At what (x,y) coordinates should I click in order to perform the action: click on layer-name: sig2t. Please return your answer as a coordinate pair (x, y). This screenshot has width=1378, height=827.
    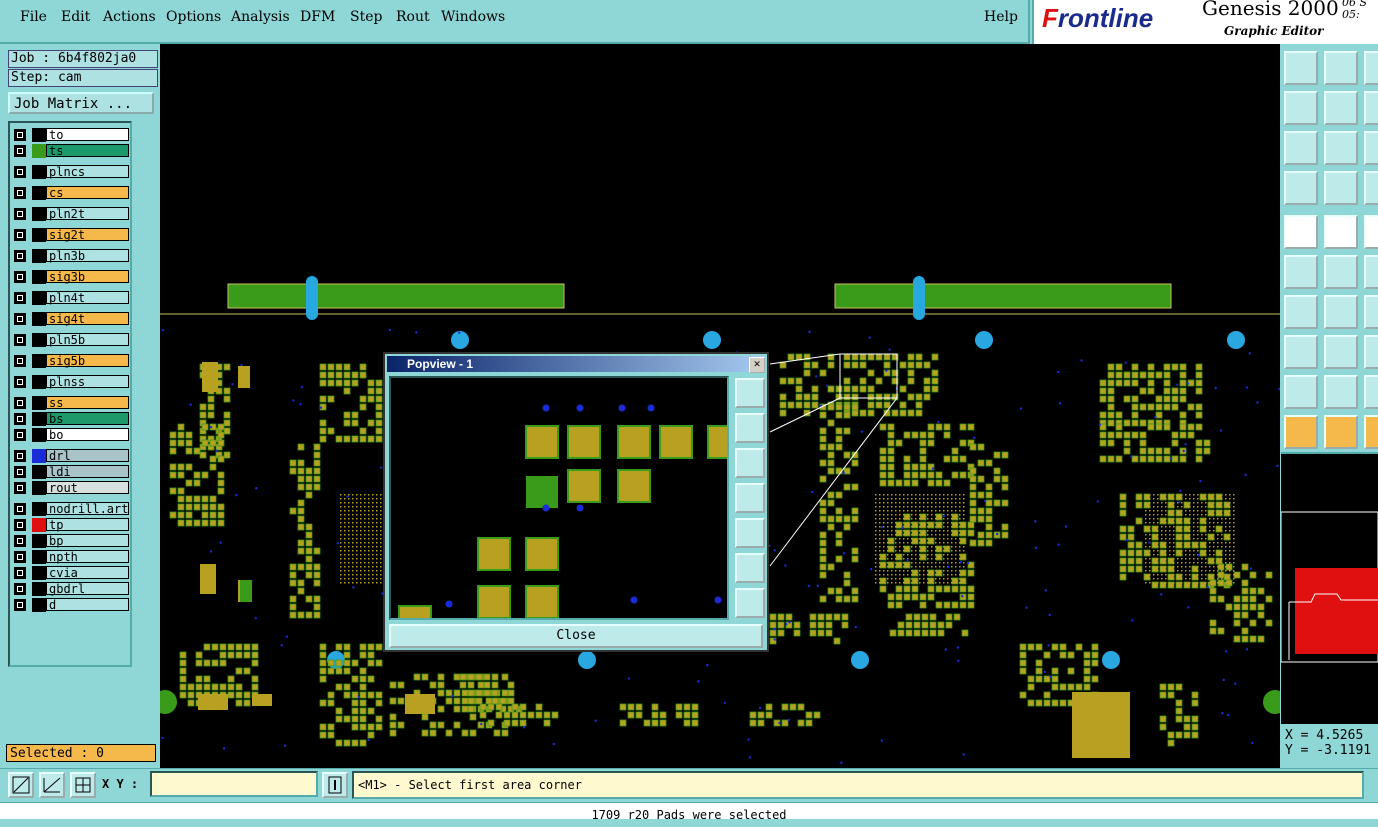
    Looking at the image, I should click on (87, 235).